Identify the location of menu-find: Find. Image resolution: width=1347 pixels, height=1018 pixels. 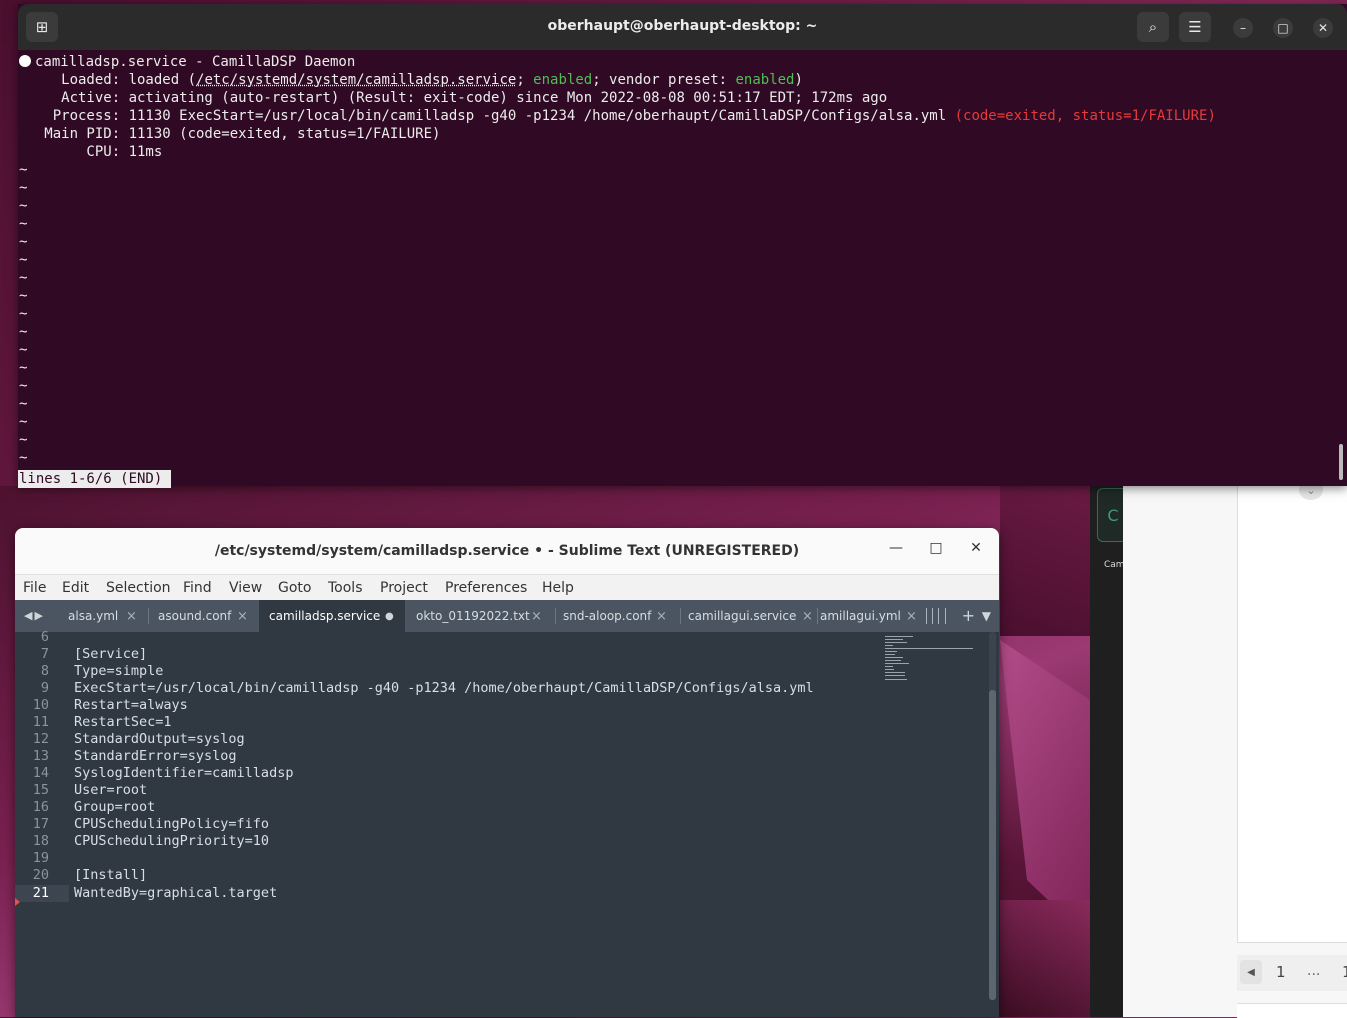
(197, 588).